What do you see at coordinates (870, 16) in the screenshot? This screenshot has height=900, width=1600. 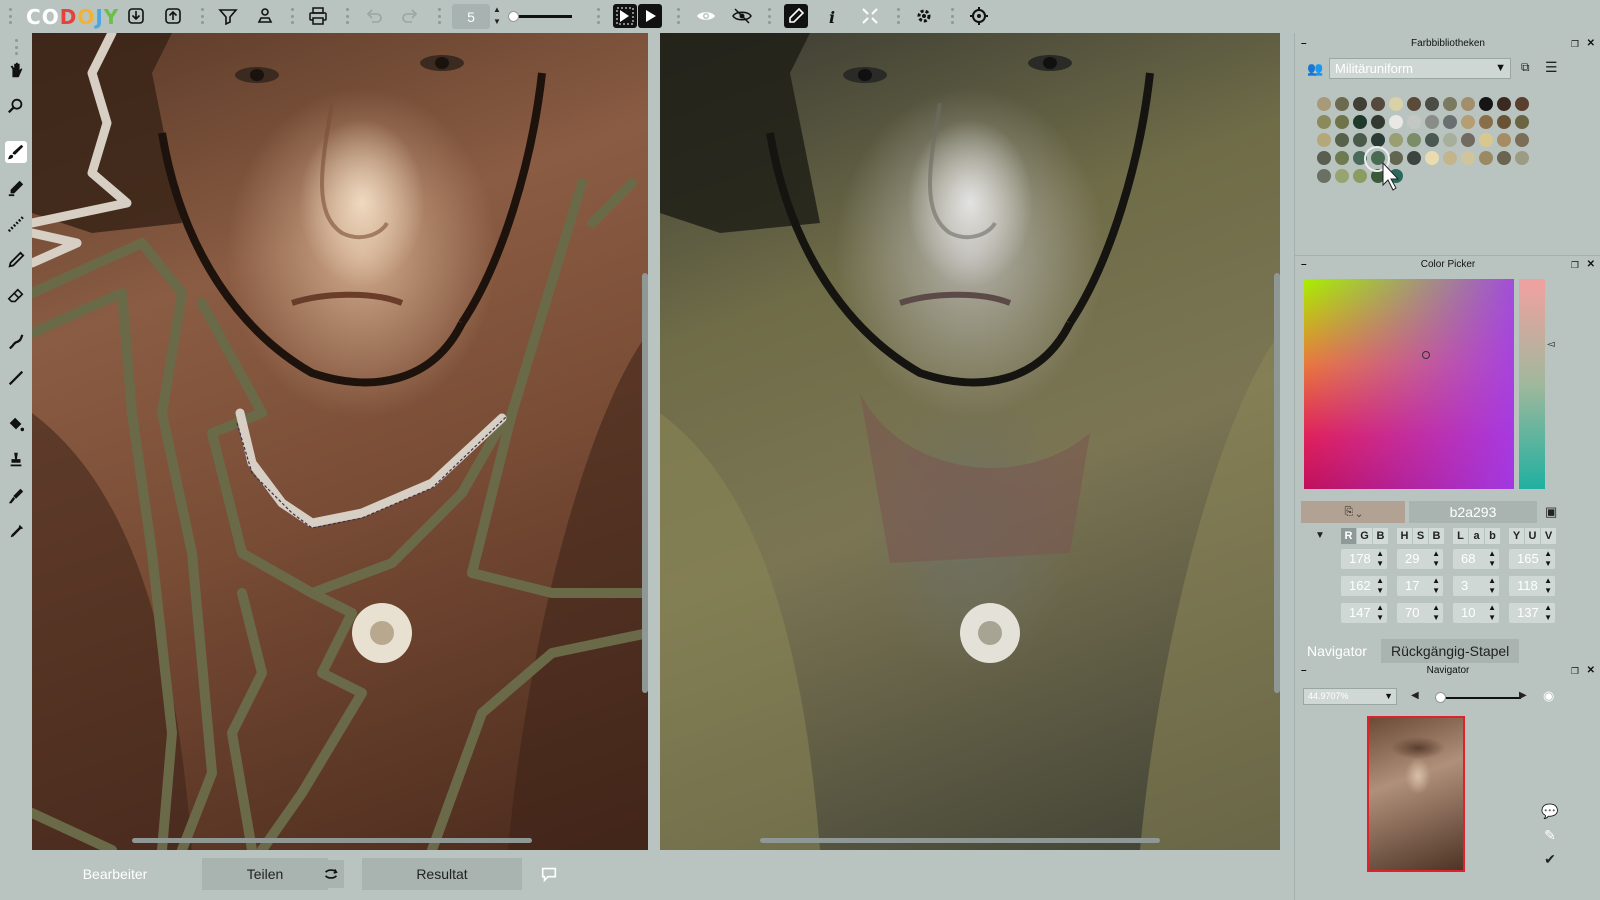 I see `expand-icon` at bounding box center [870, 16].